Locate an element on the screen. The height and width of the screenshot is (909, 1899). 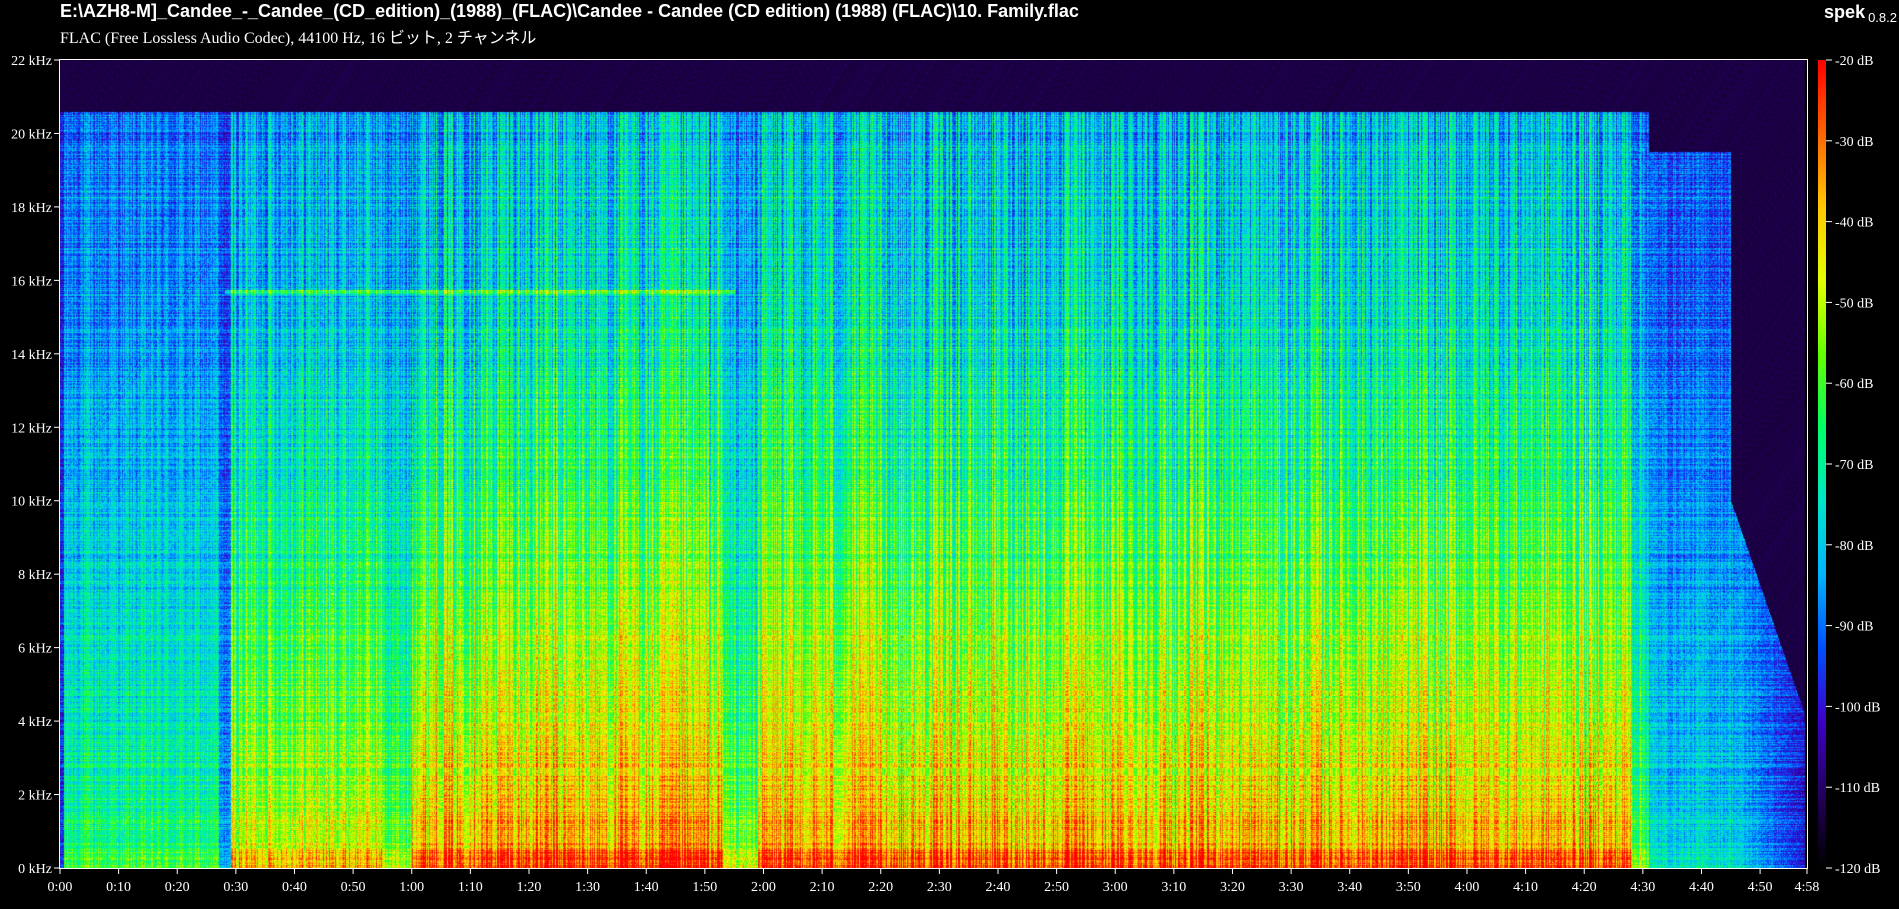
db-tick-label: -60 dB is located at coordinates (1854, 384).